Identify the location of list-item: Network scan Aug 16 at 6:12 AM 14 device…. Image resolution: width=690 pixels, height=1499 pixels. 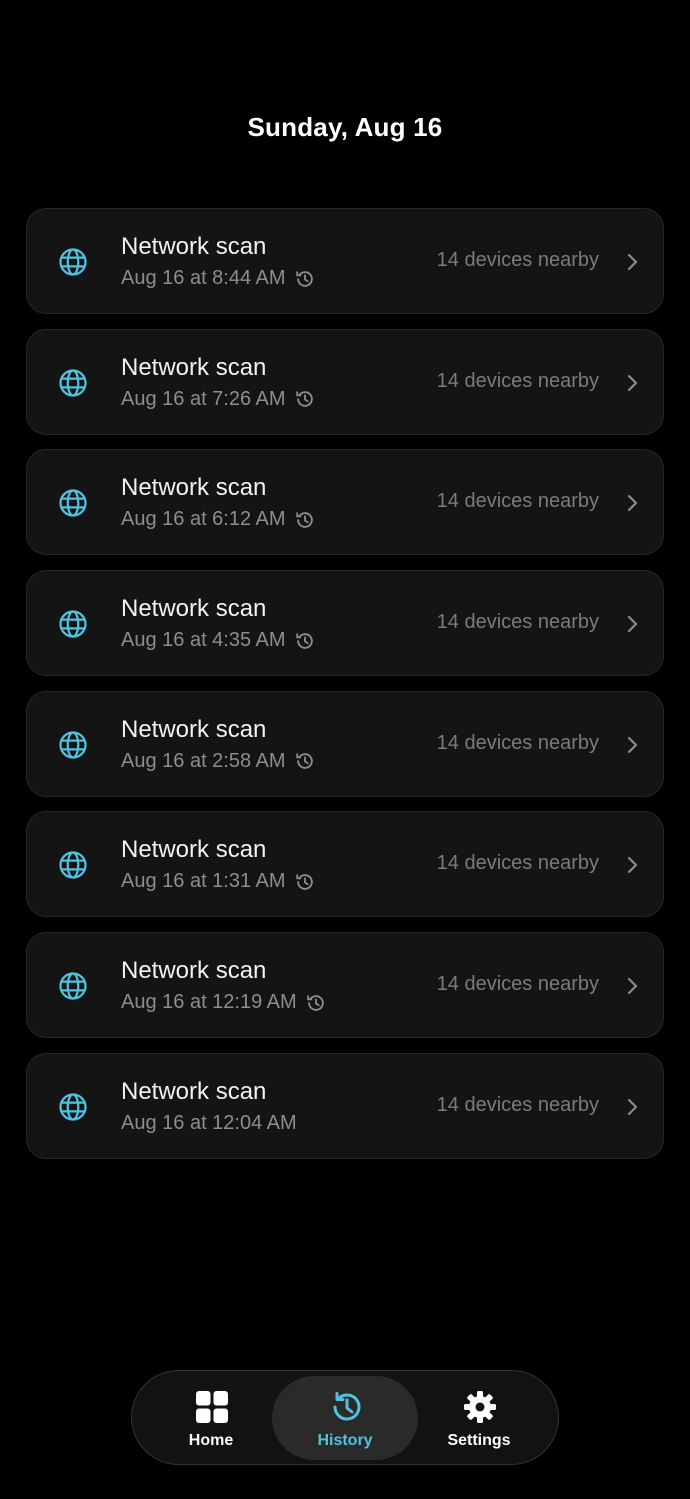
(345, 502).